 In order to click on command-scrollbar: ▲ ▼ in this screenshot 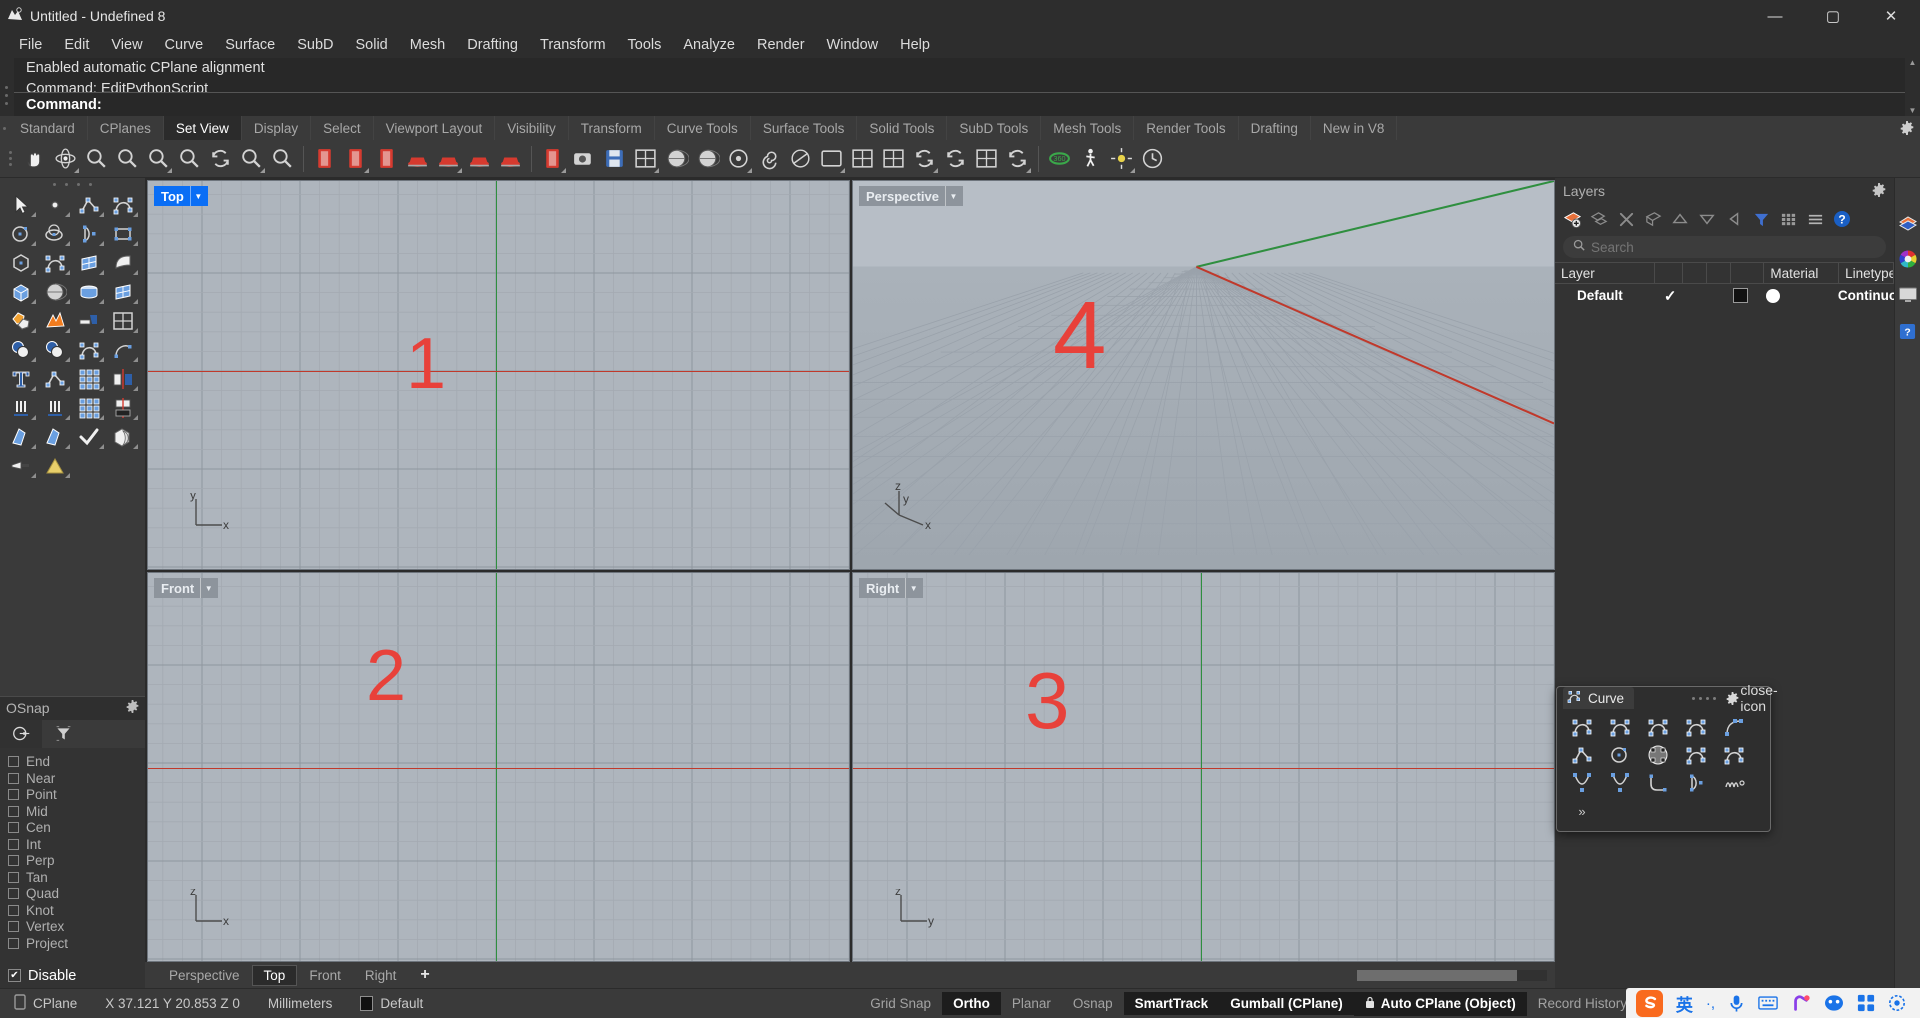, I will do `click(1912, 87)`.